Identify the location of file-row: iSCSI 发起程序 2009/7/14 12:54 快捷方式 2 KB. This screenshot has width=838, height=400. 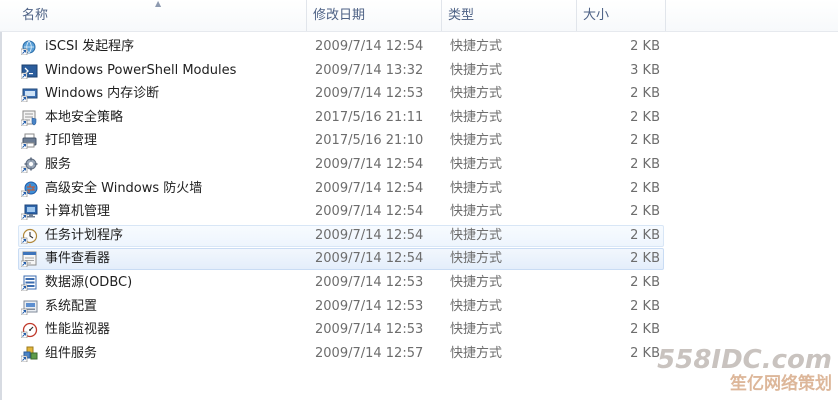
(341, 47).